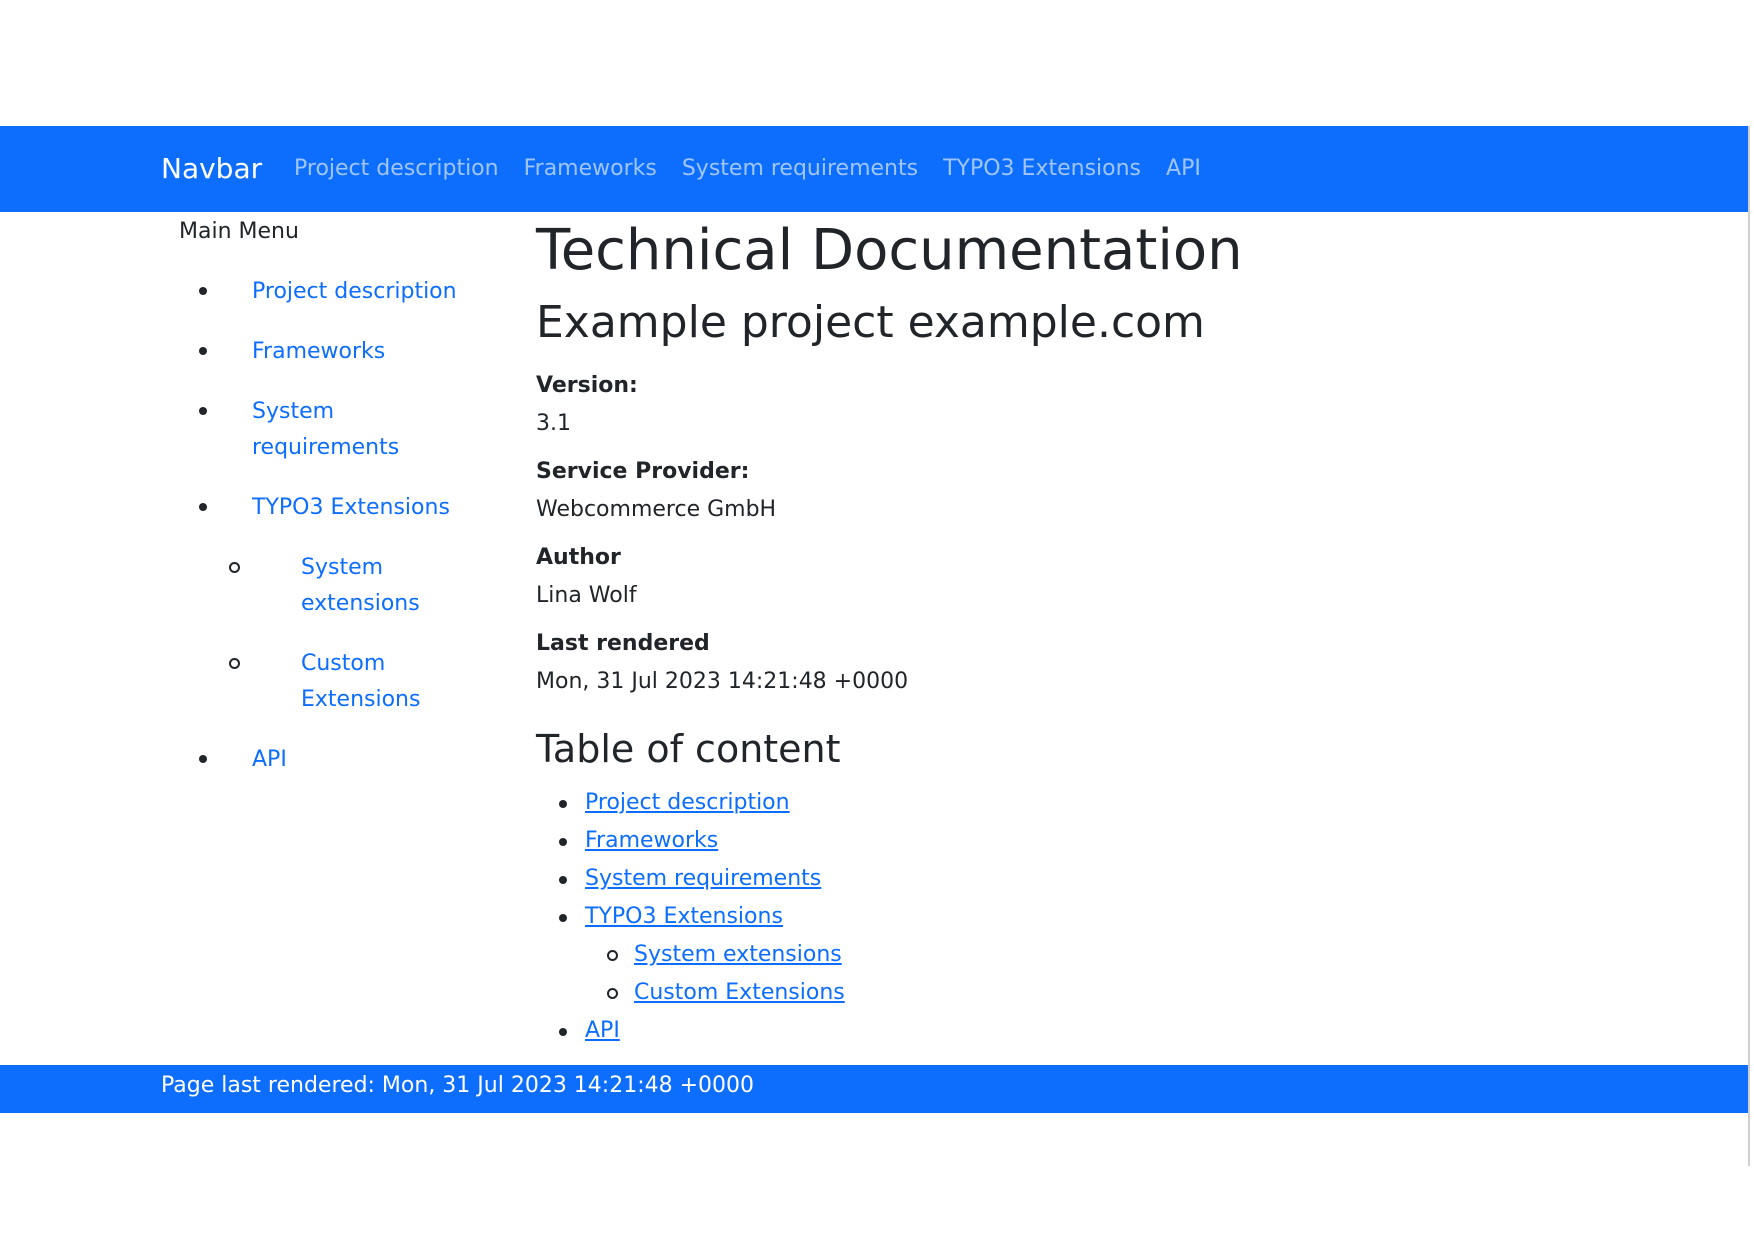 Image resolution: width=1754 pixels, height=1240 pixels. What do you see at coordinates (651, 840) in the screenshot?
I see `toc-link-frameworks: Frameworks` at bounding box center [651, 840].